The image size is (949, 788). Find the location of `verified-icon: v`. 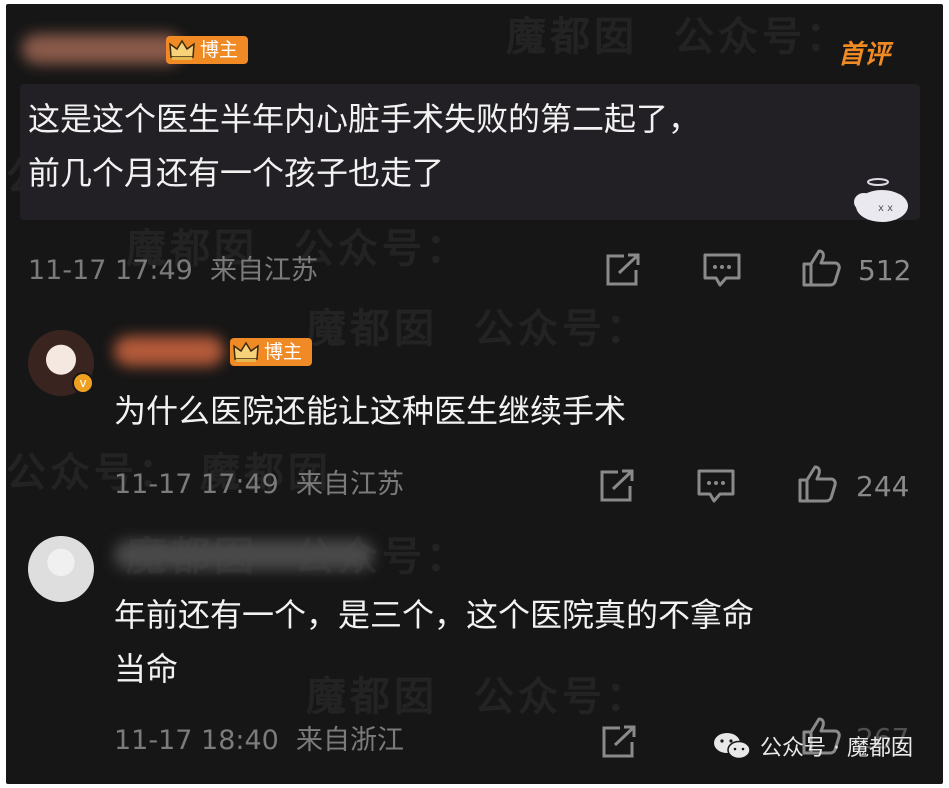

verified-icon: v is located at coordinates (83, 383).